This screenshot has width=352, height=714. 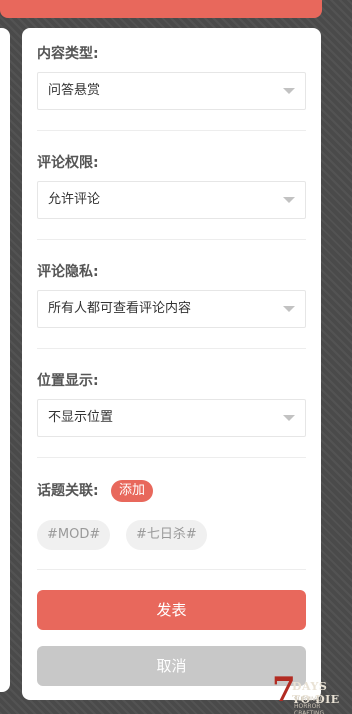 I want to click on topic-tag: #MOD#, so click(x=74, y=535).